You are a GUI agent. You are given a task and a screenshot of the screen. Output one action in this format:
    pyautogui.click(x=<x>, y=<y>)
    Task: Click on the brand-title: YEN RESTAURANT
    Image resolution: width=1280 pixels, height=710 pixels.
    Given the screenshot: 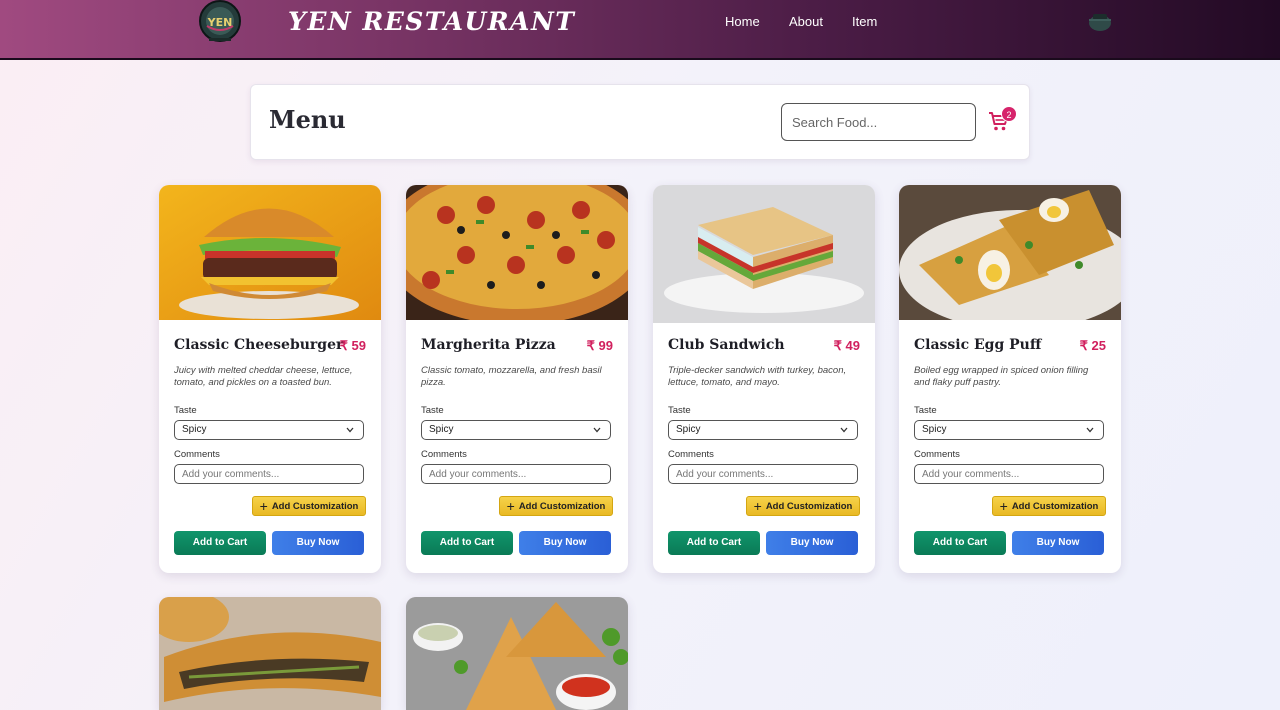 What is the action you would take?
    pyautogui.click(x=432, y=21)
    